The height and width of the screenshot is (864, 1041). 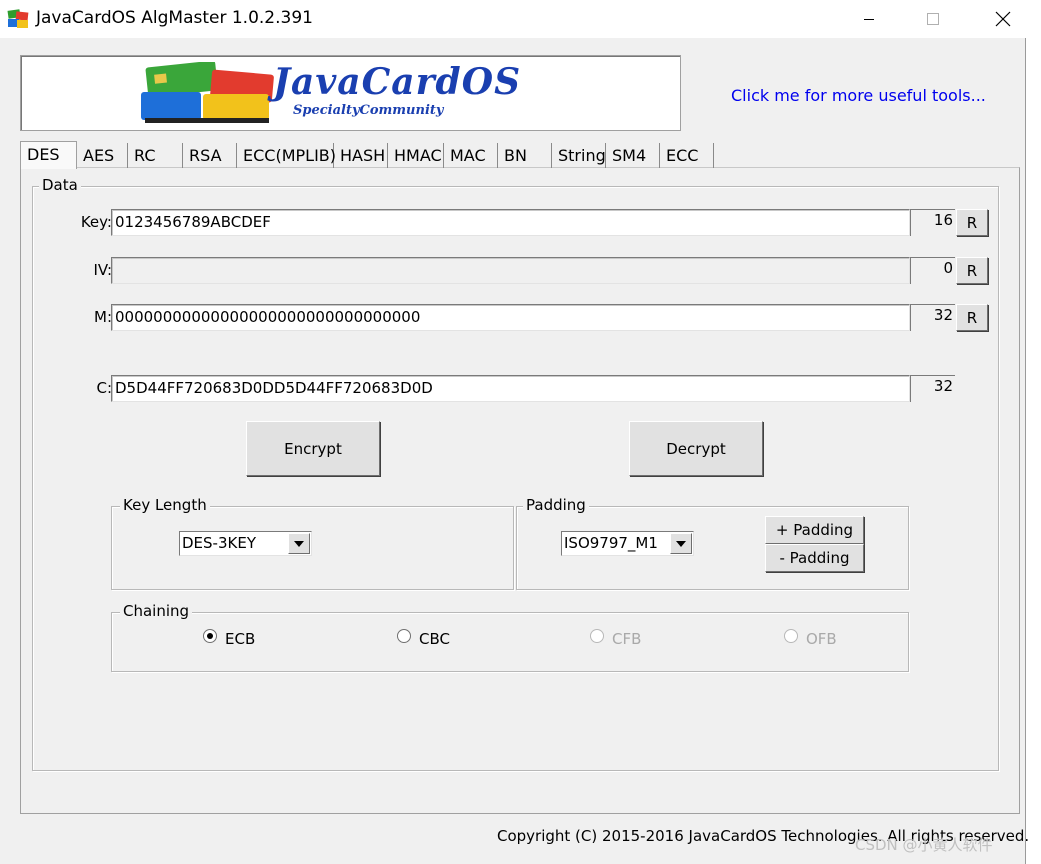 What do you see at coordinates (210, 155) in the screenshot?
I see `tab-rsa: RSA` at bounding box center [210, 155].